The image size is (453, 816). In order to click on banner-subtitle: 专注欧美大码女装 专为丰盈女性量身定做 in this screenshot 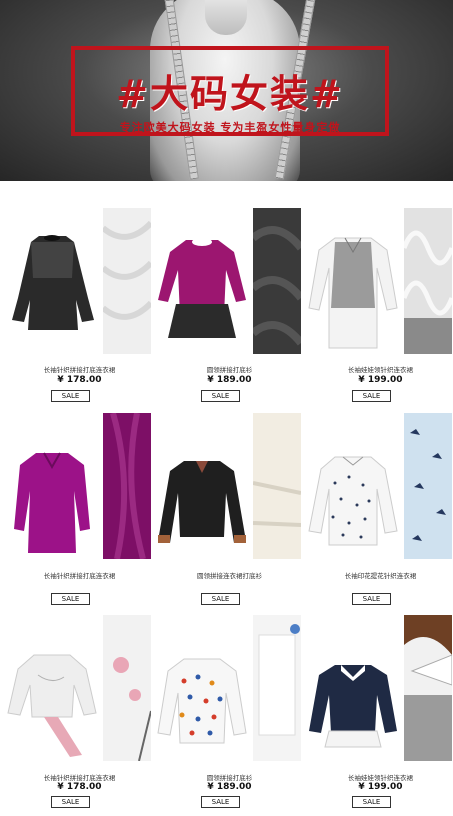, I will do `click(230, 127)`.